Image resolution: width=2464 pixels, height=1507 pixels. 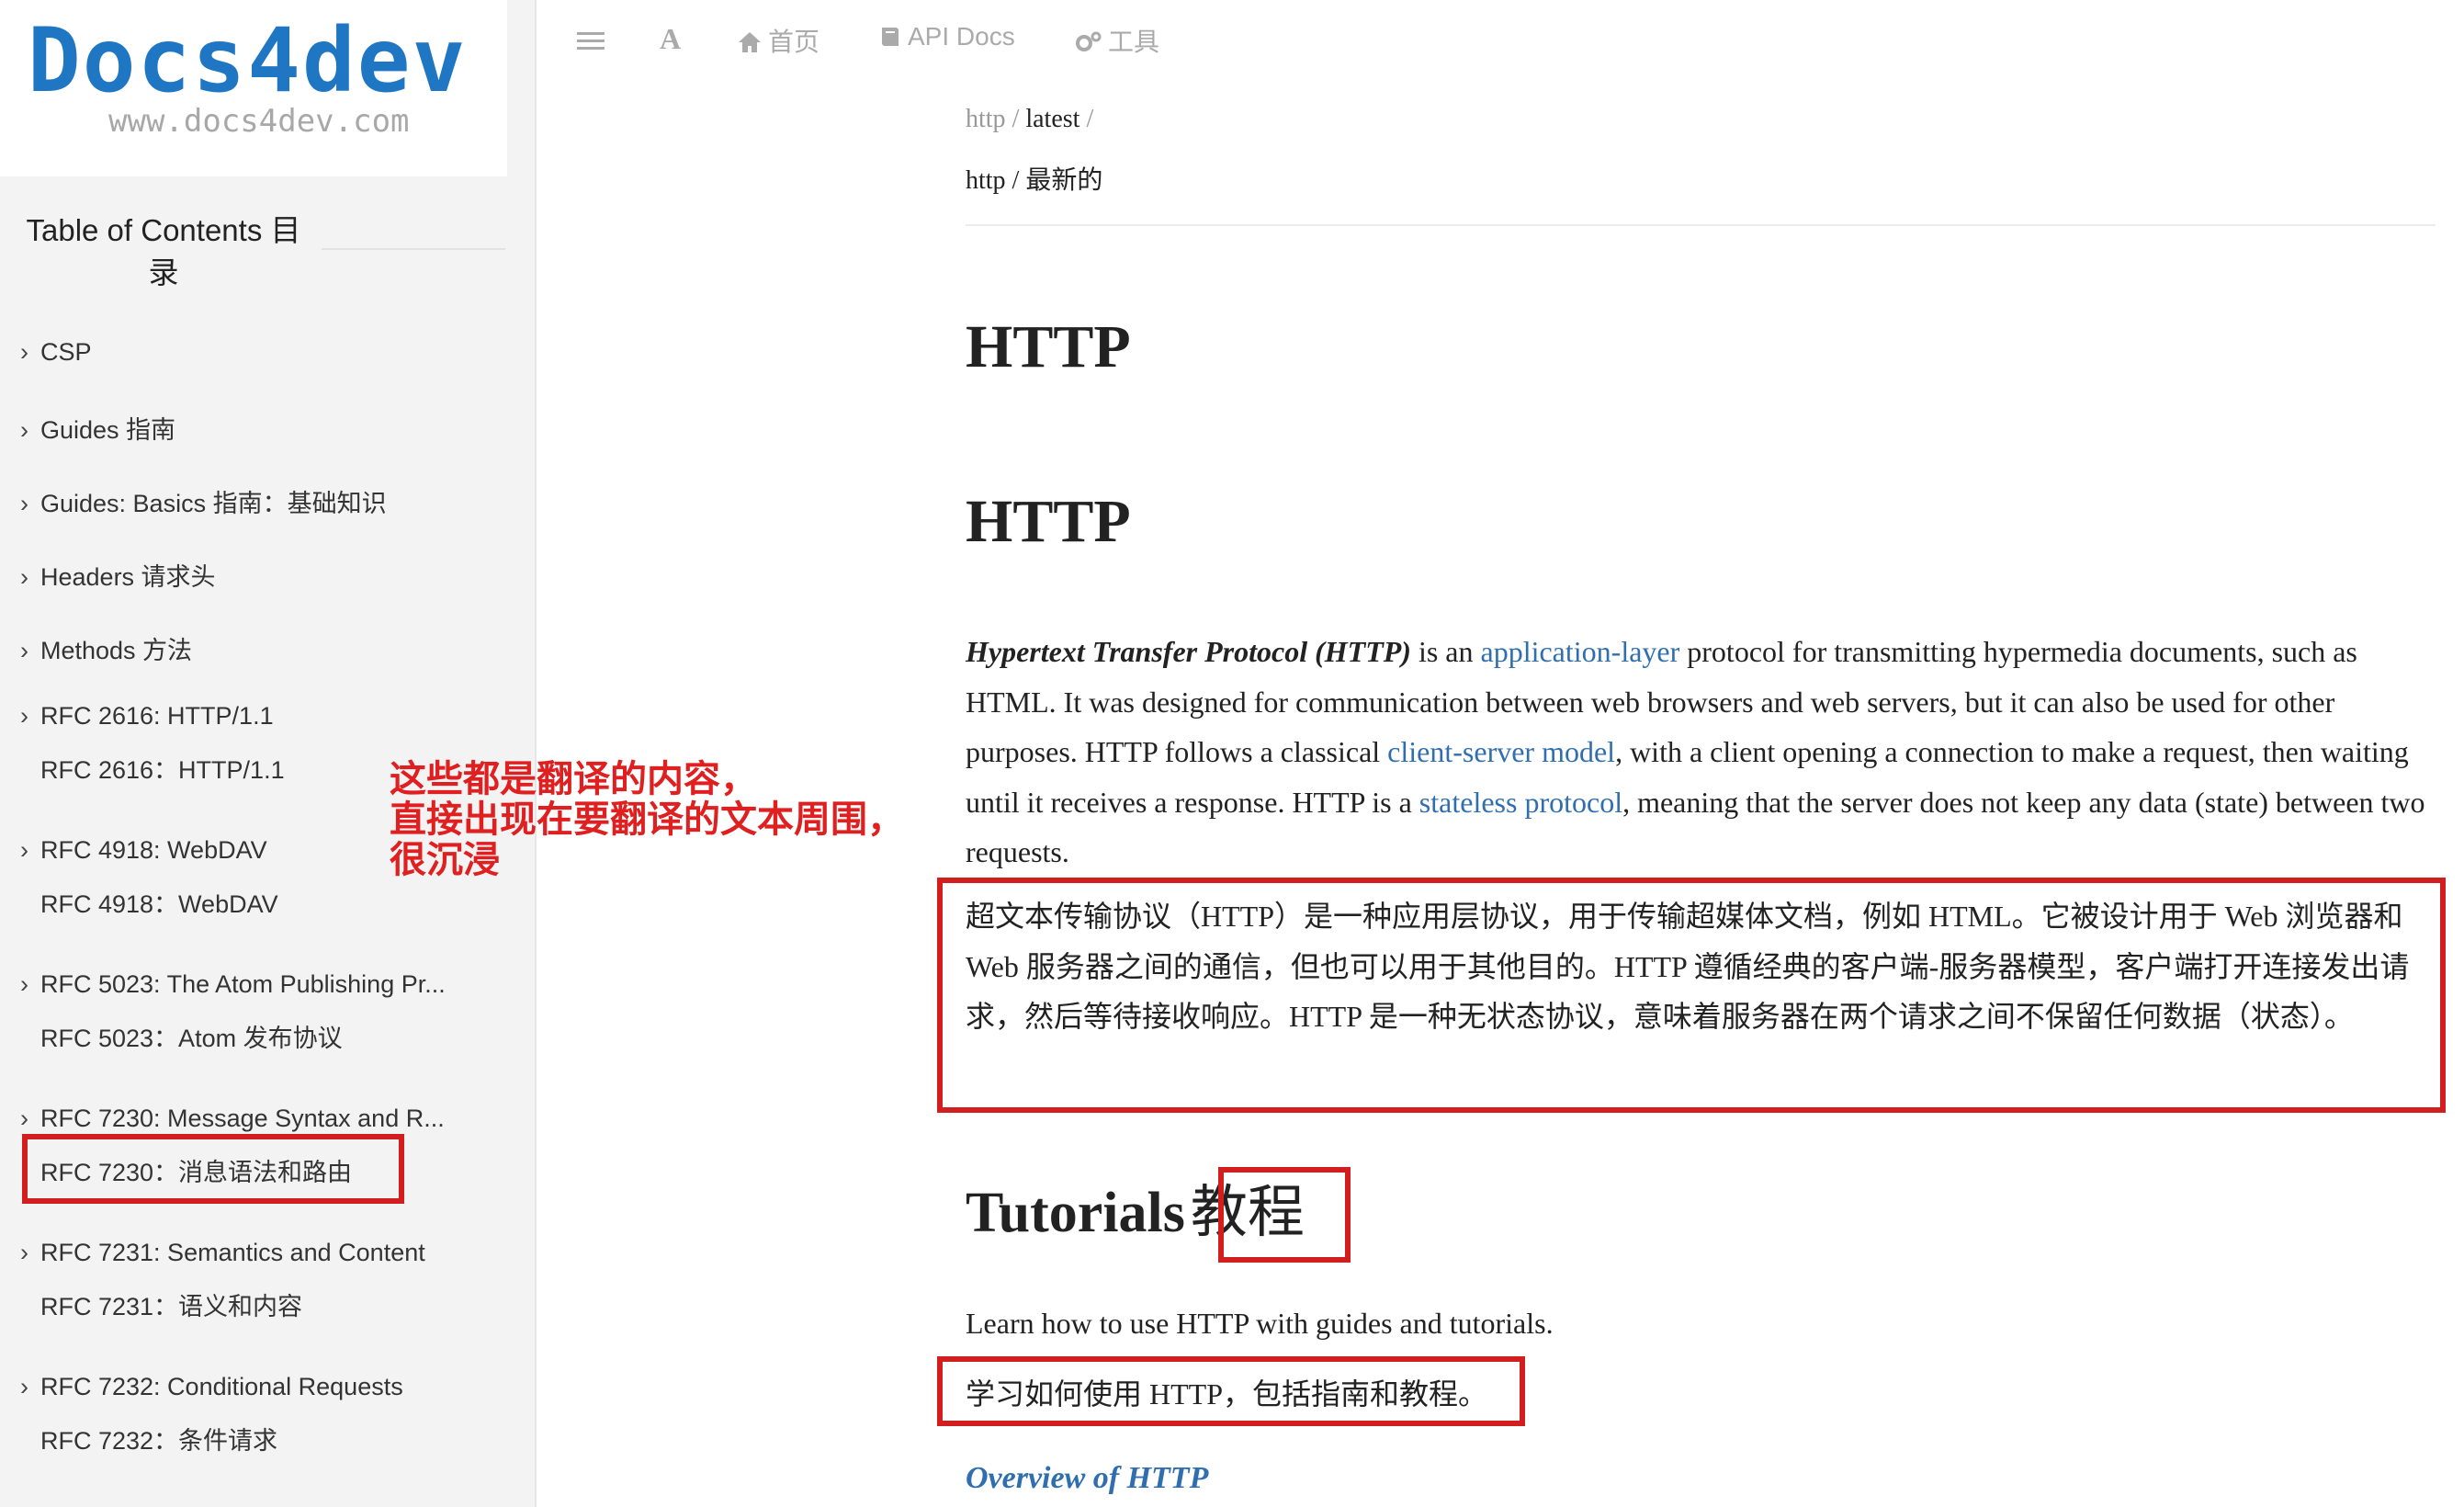 What do you see at coordinates (116, 650) in the screenshot?
I see `toc-item-label: Methods 方法` at bounding box center [116, 650].